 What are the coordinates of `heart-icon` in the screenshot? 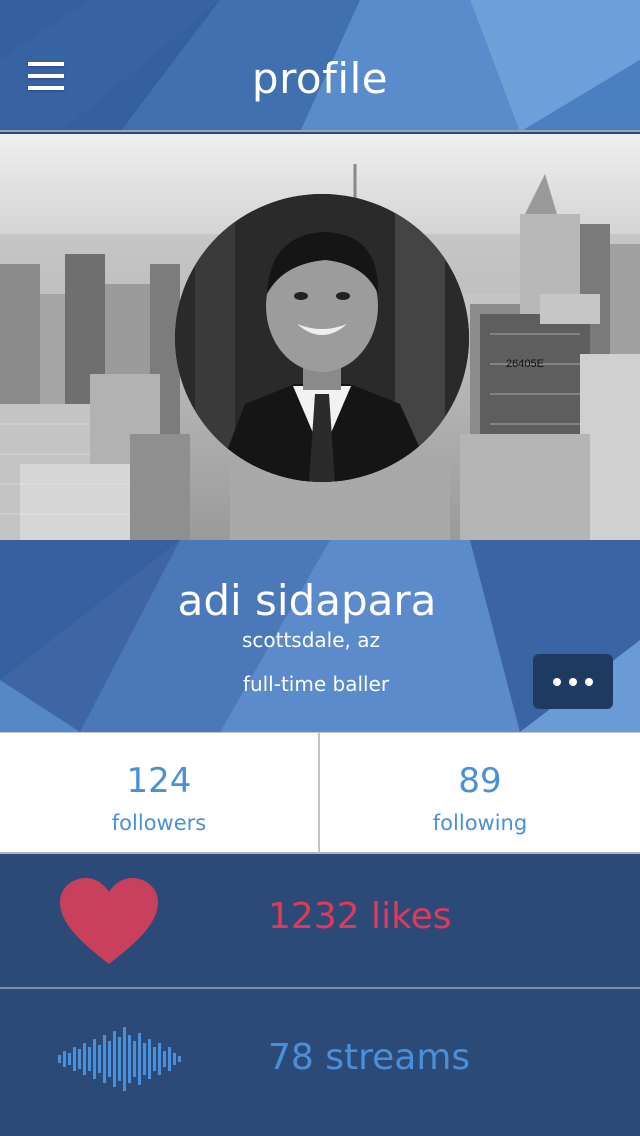 It's located at (109, 921).